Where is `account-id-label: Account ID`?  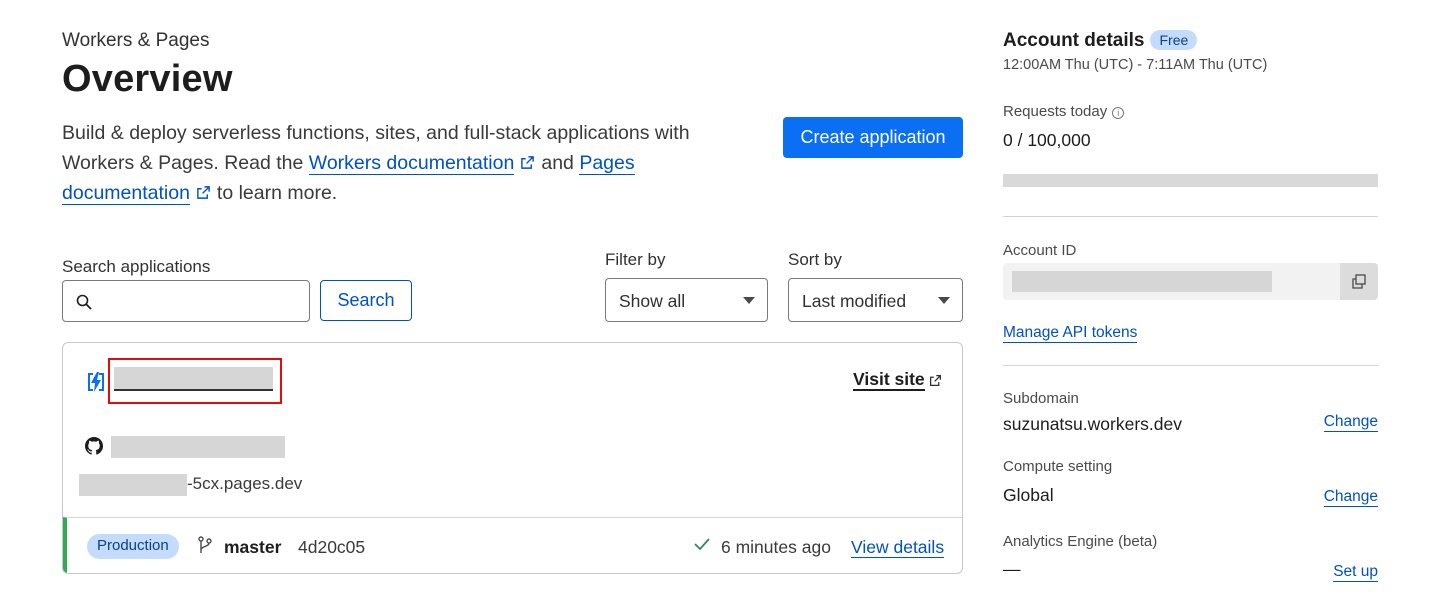 account-id-label: Account ID is located at coordinates (1040, 250).